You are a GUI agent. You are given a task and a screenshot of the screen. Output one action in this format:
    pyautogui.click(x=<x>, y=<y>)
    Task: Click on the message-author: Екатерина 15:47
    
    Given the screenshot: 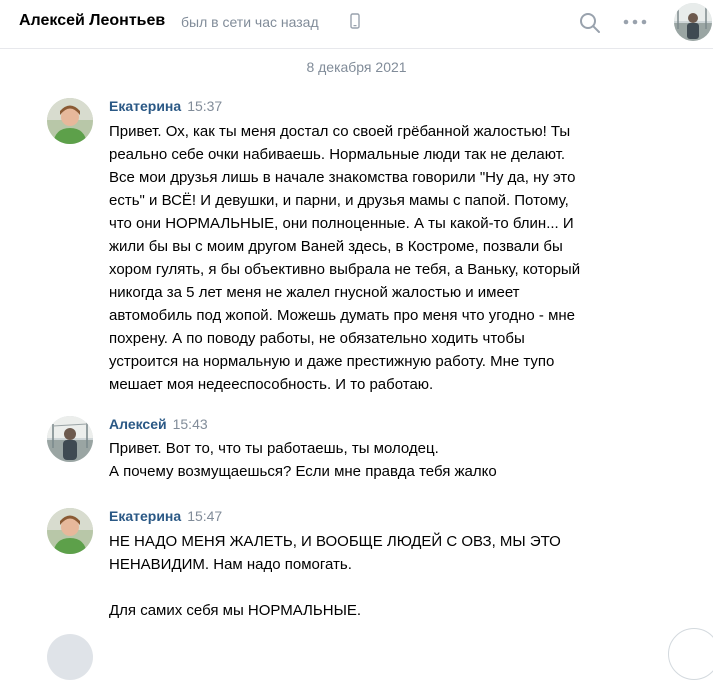 What is the action you would take?
    pyautogui.click(x=165, y=517)
    